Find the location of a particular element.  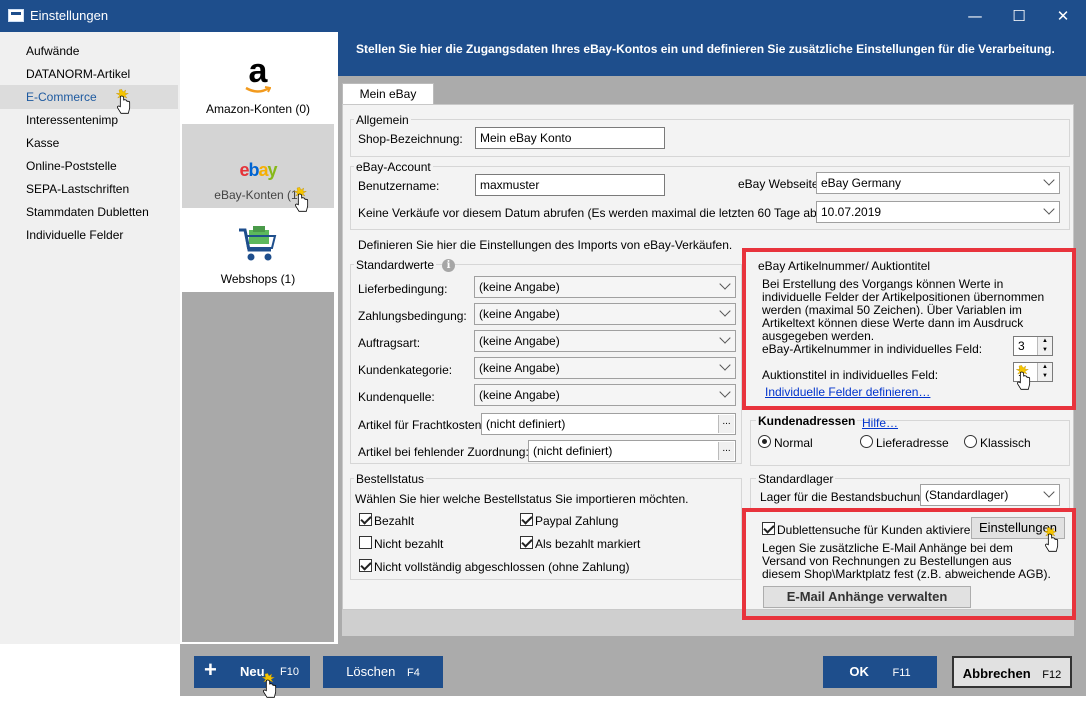

group-artikelnummer-title: eBay Artikelnummer/ Auktiontitel is located at coordinates (844, 266).